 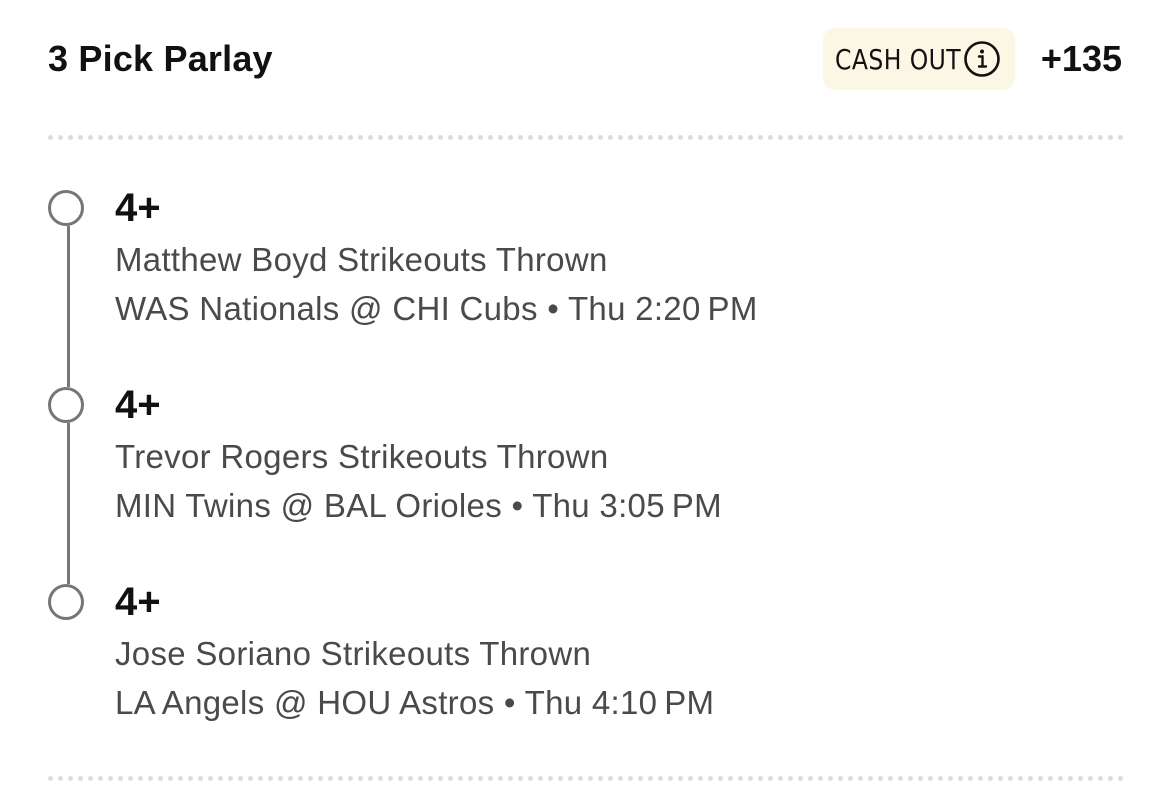 What do you see at coordinates (585, 59) in the screenshot?
I see `parlay-header: 3 Pick Parlay CASH OUT +135` at bounding box center [585, 59].